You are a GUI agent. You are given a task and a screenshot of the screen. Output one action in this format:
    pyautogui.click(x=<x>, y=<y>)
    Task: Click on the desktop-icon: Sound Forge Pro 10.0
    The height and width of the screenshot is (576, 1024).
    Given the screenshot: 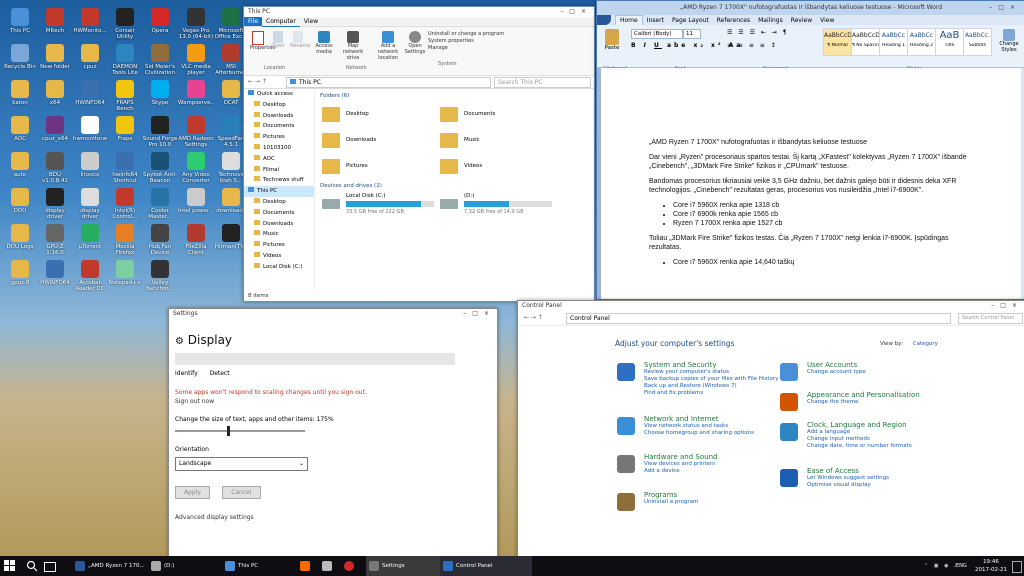 What is the action you would take?
    pyautogui.click(x=160, y=134)
    